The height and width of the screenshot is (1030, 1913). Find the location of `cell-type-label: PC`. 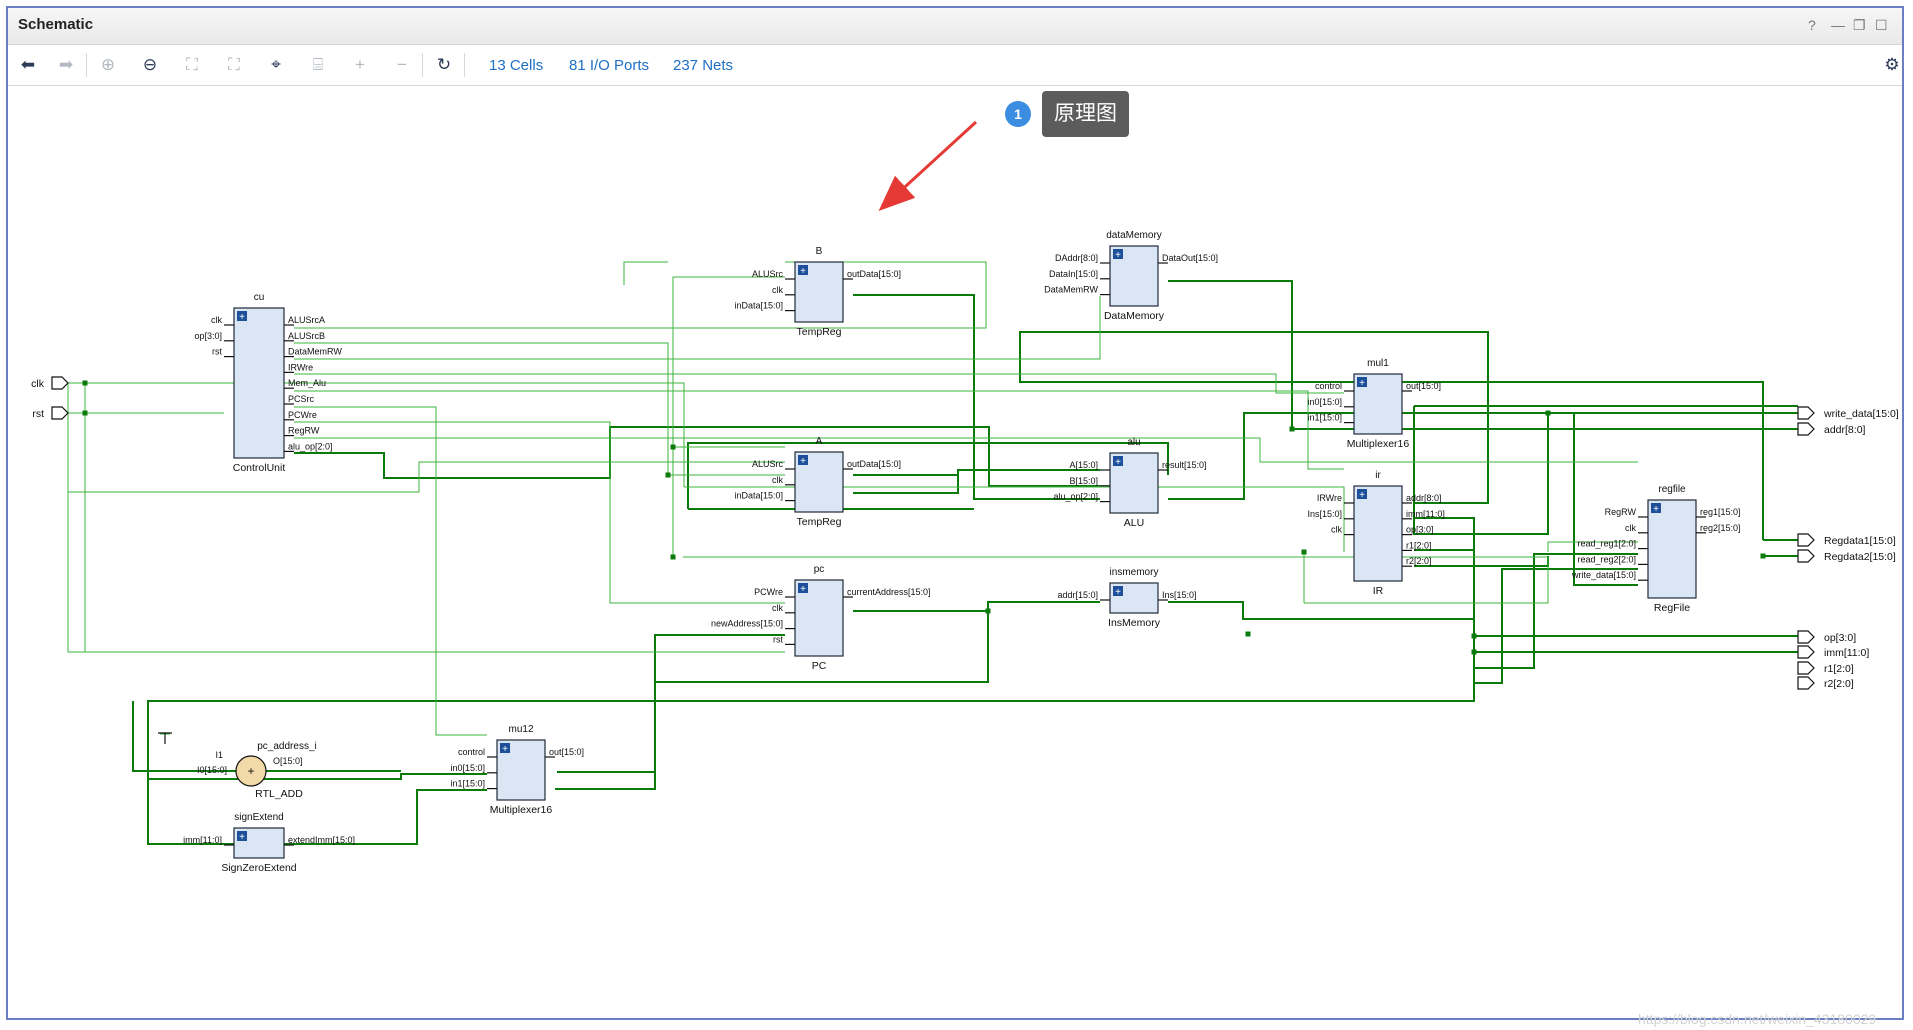

cell-type-label: PC is located at coordinates (819, 666).